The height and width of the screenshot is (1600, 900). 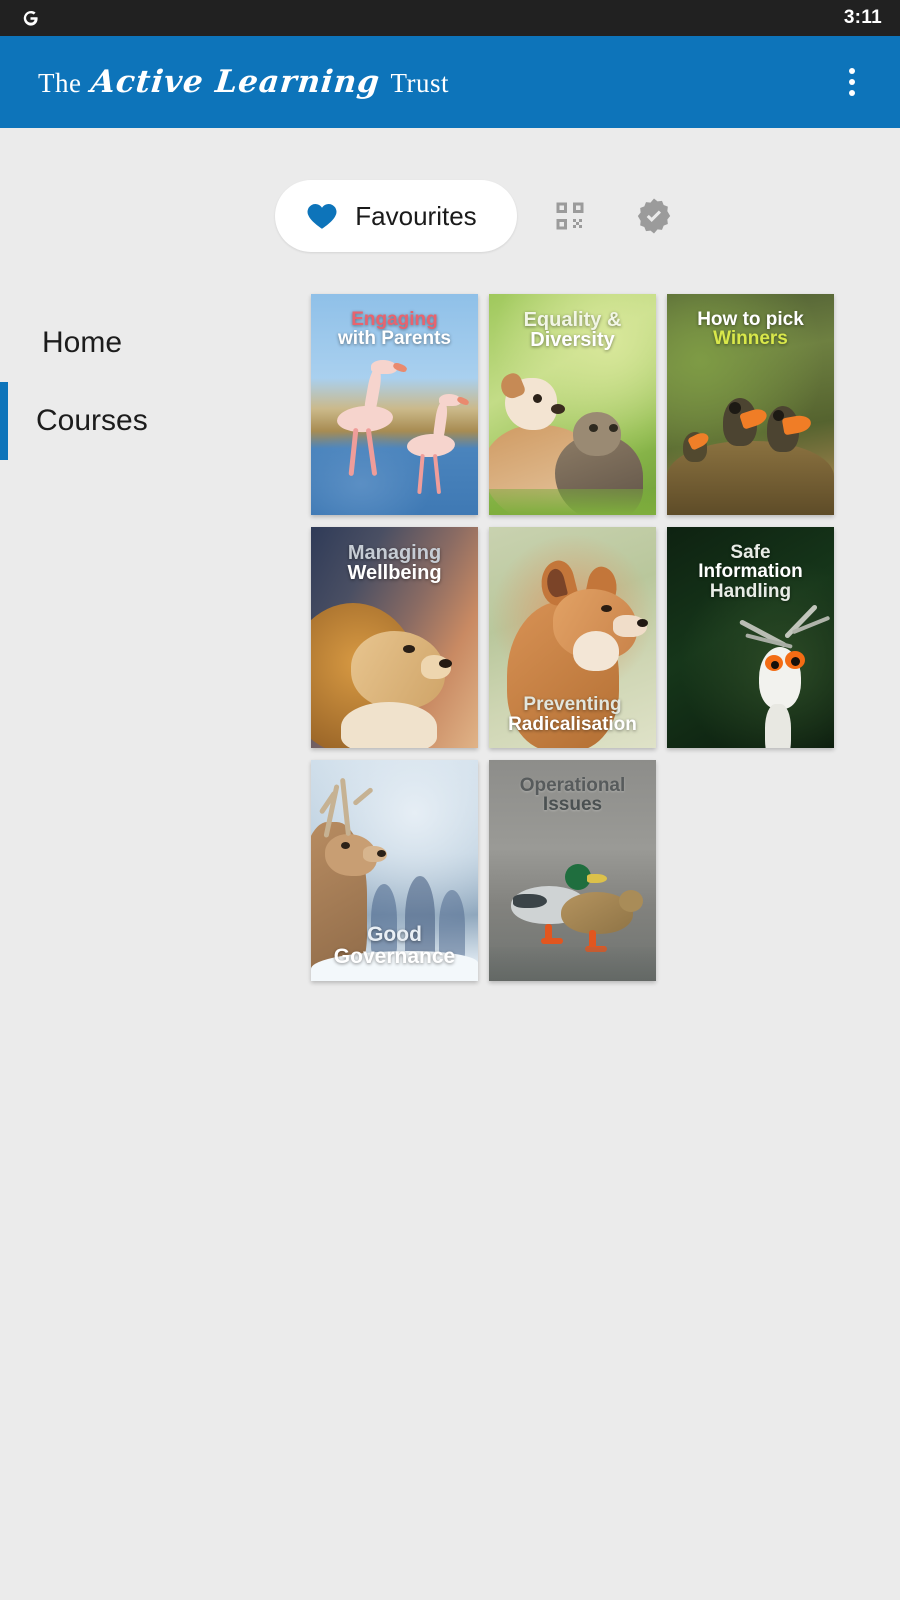 I want to click on course-title: Managing Wellbeing, so click(x=394, y=563).